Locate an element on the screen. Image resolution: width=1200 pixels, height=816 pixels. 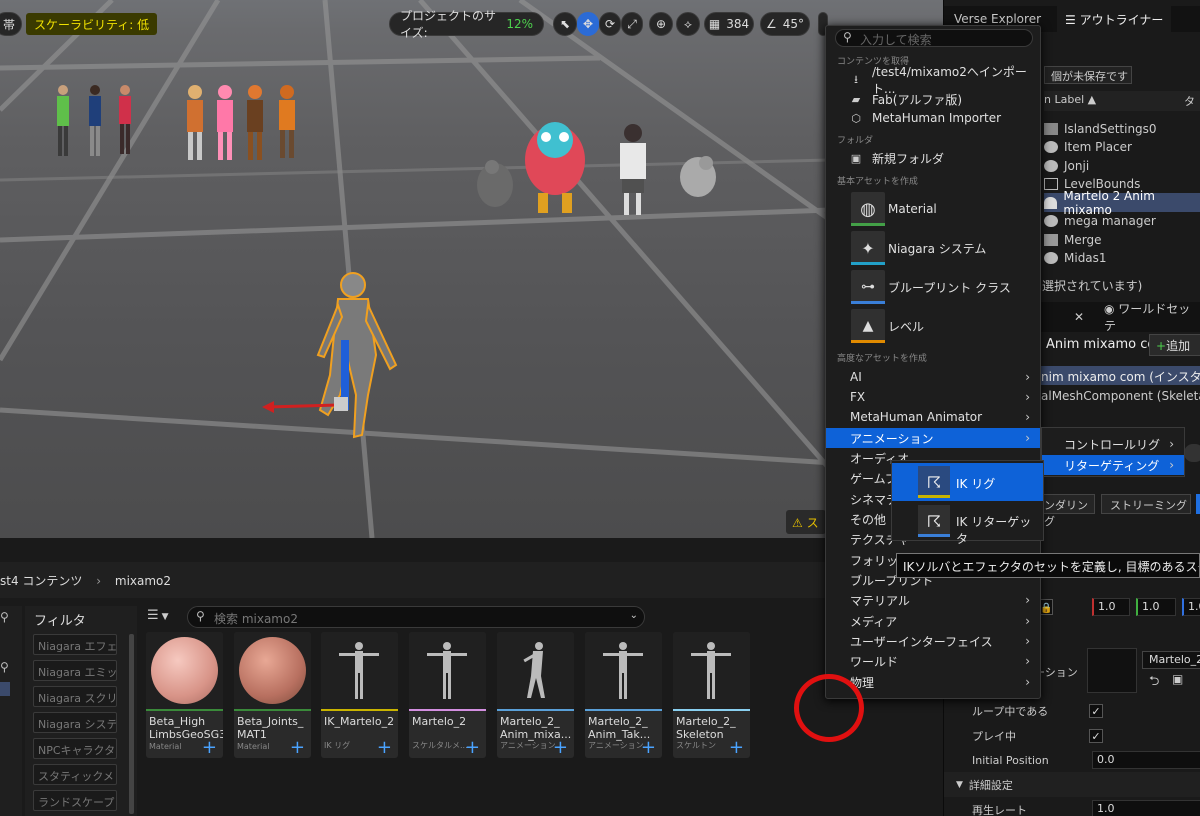
ik-rig-menu-item: ☈ IK リグ is located at coordinates (967, 482).